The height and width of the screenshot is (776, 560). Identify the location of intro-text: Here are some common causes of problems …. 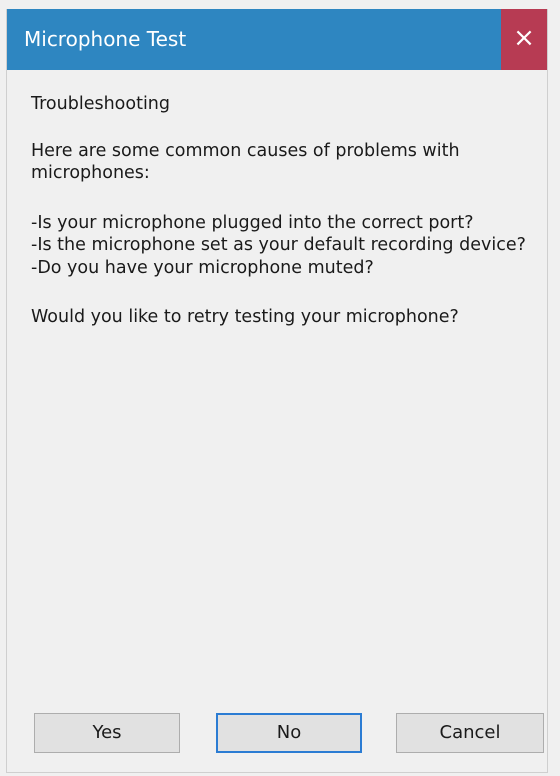
(245, 162).